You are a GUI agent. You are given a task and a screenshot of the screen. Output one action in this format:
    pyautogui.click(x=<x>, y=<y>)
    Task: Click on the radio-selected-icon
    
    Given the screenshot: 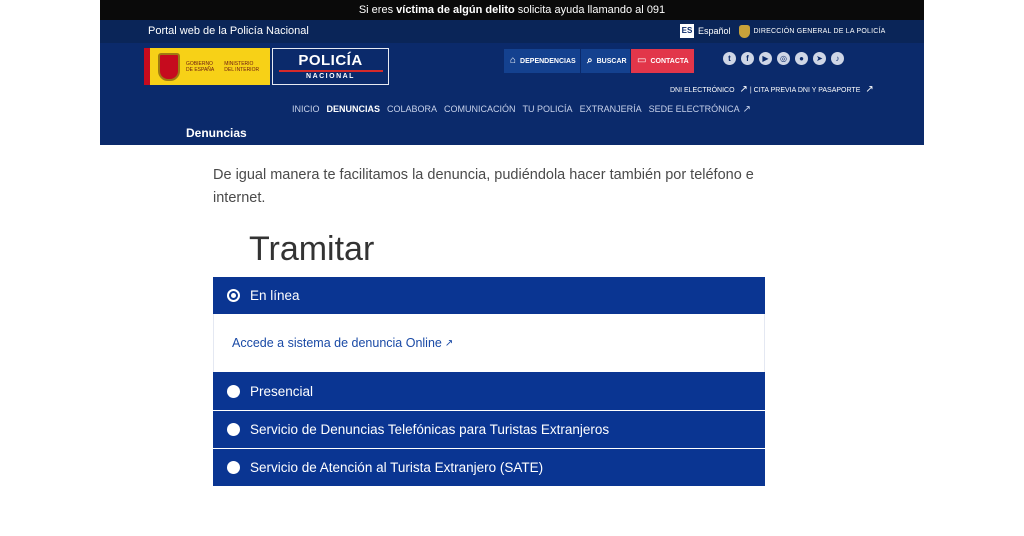 What is the action you would take?
    pyautogui.click(x=233, y=295)
    